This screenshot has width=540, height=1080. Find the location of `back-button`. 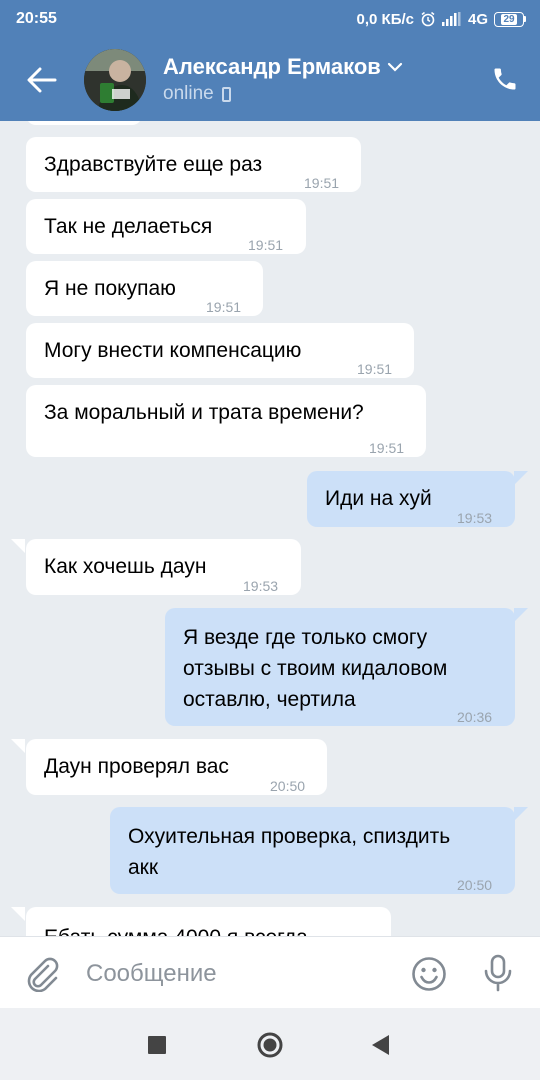

back-button is located at coordinates (42, 80).